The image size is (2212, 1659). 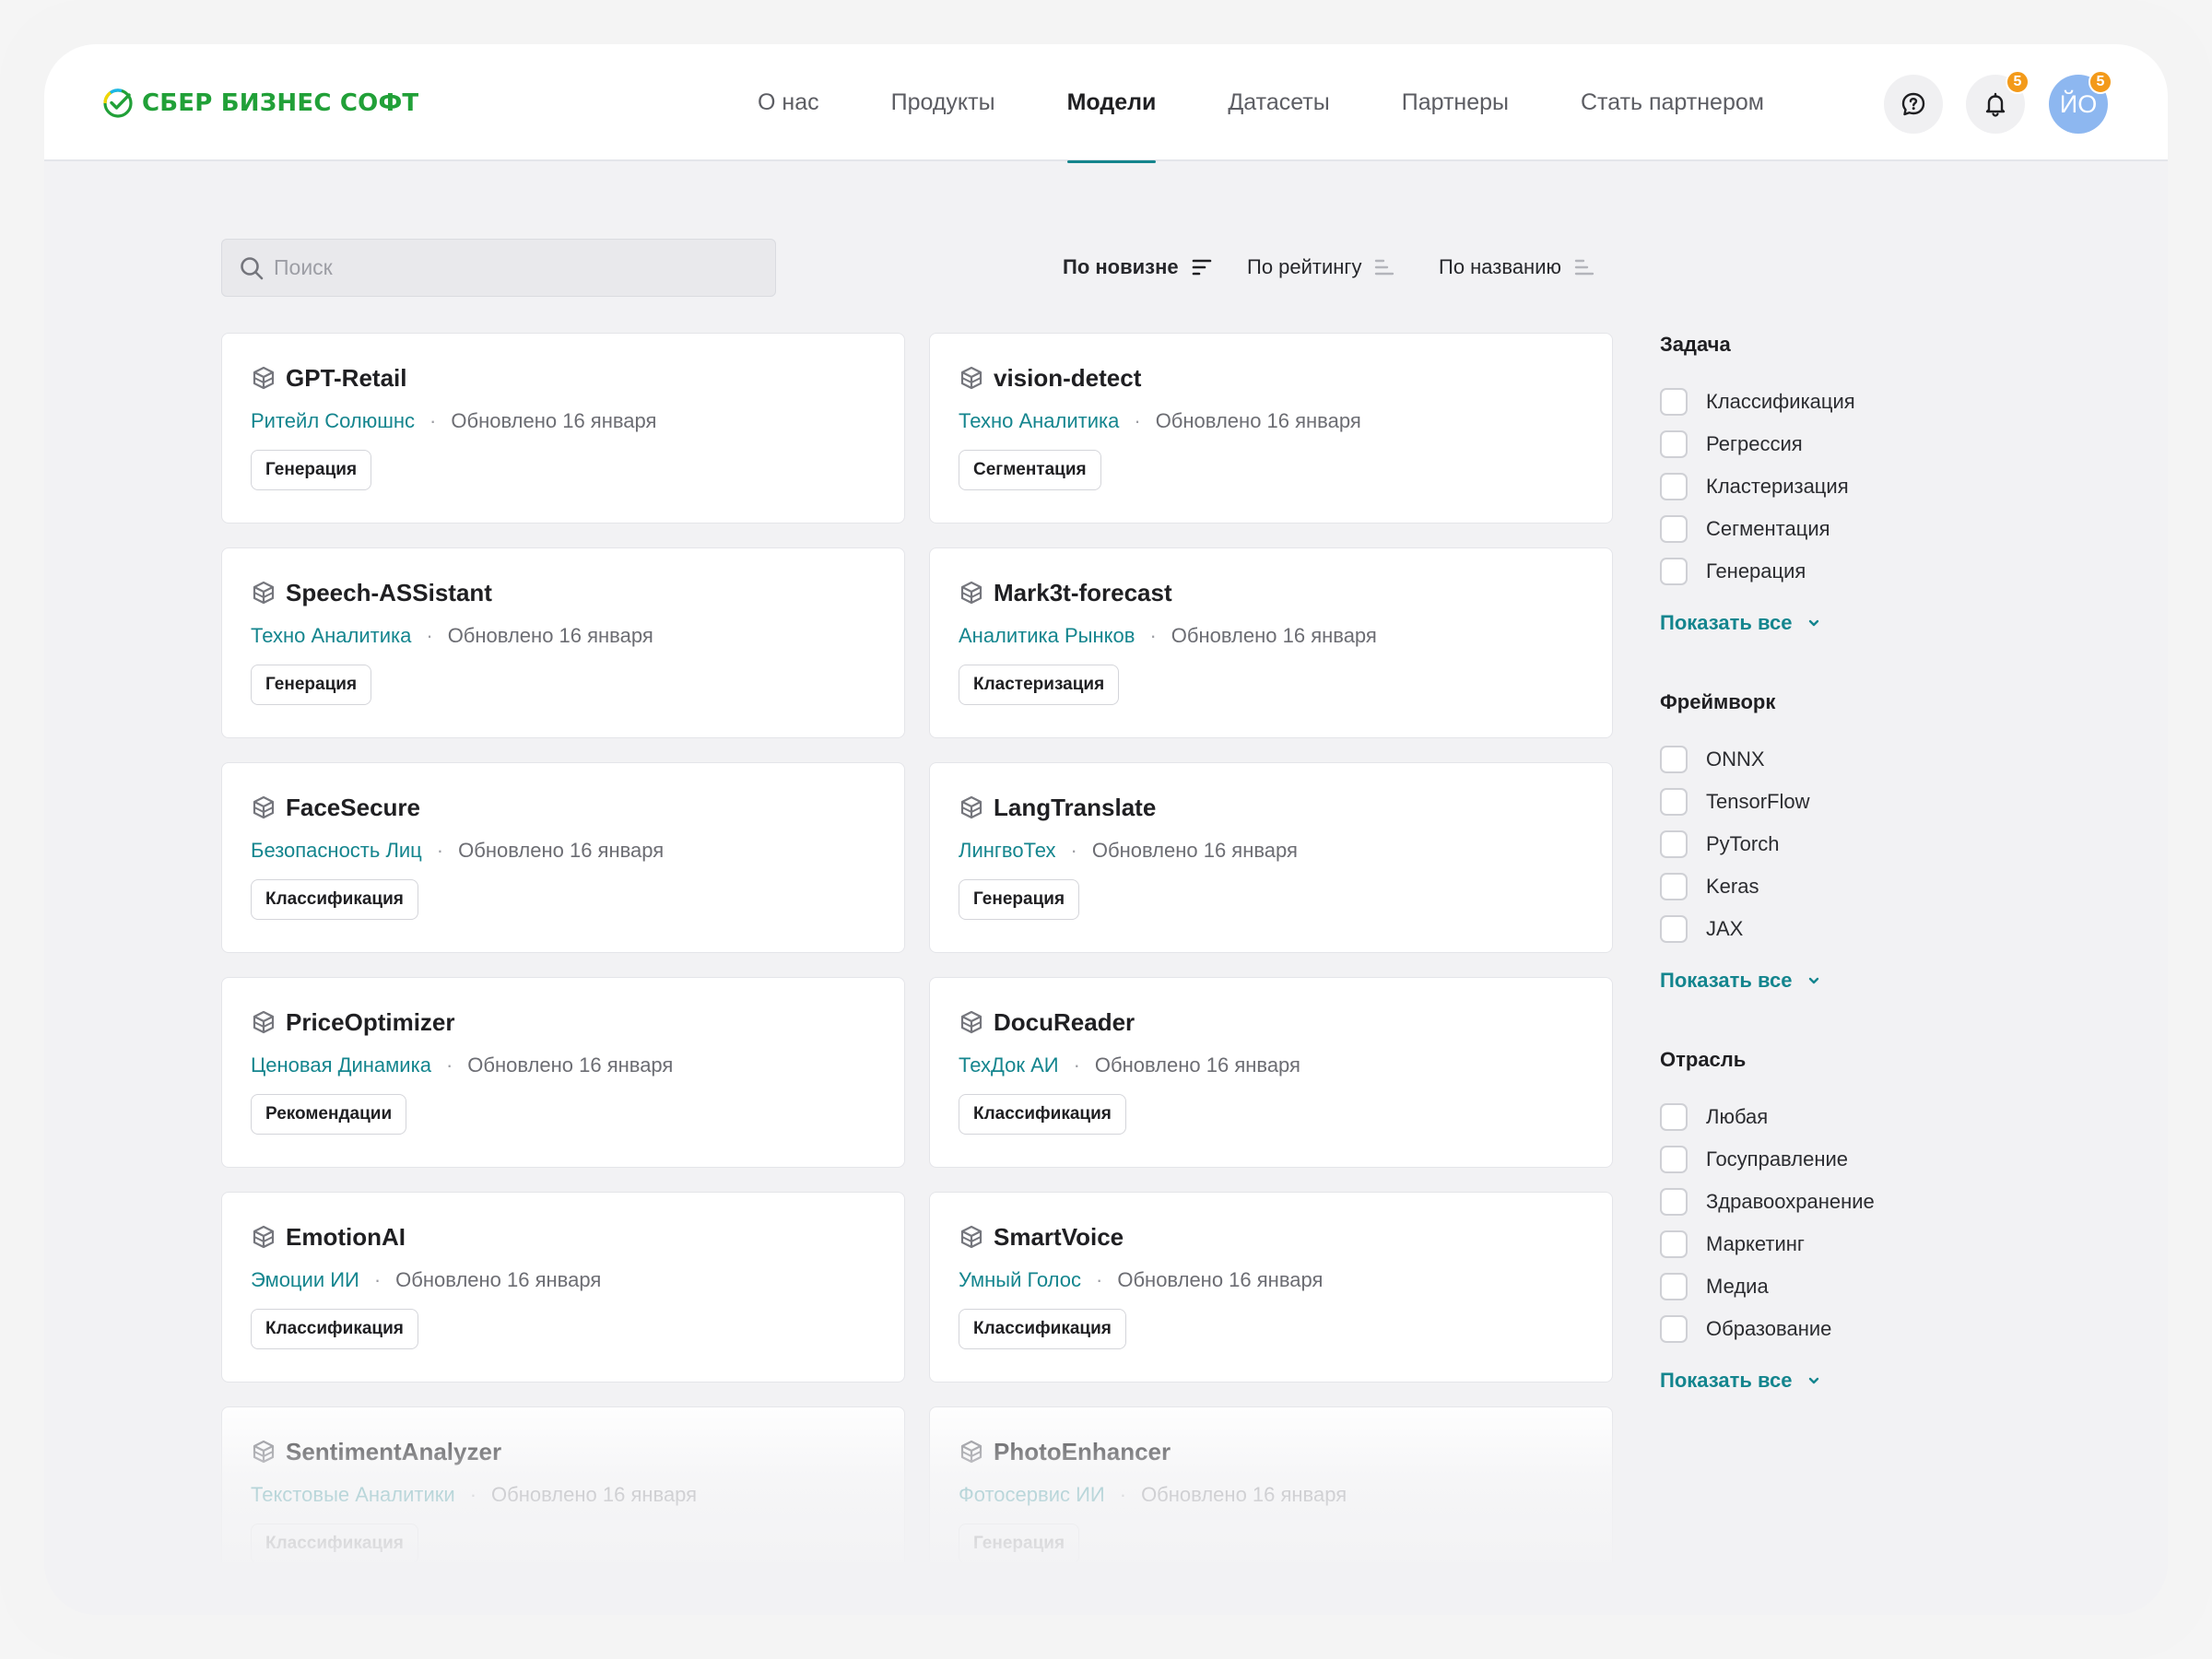 What do you see at coordinates (1047, 636) in the screenshot?
I see `model-author-link: Аналитика Рынков` at bounding box center [1047, 636].